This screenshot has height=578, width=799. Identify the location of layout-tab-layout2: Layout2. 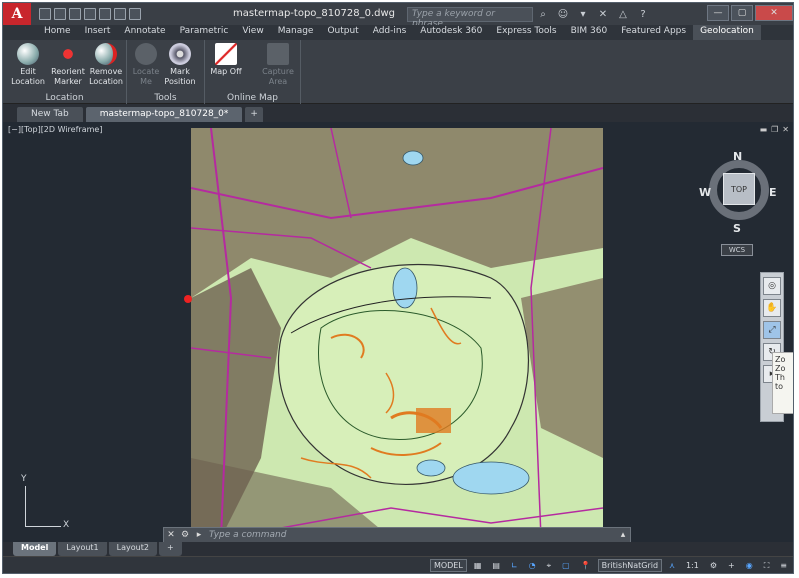
(132, 549).